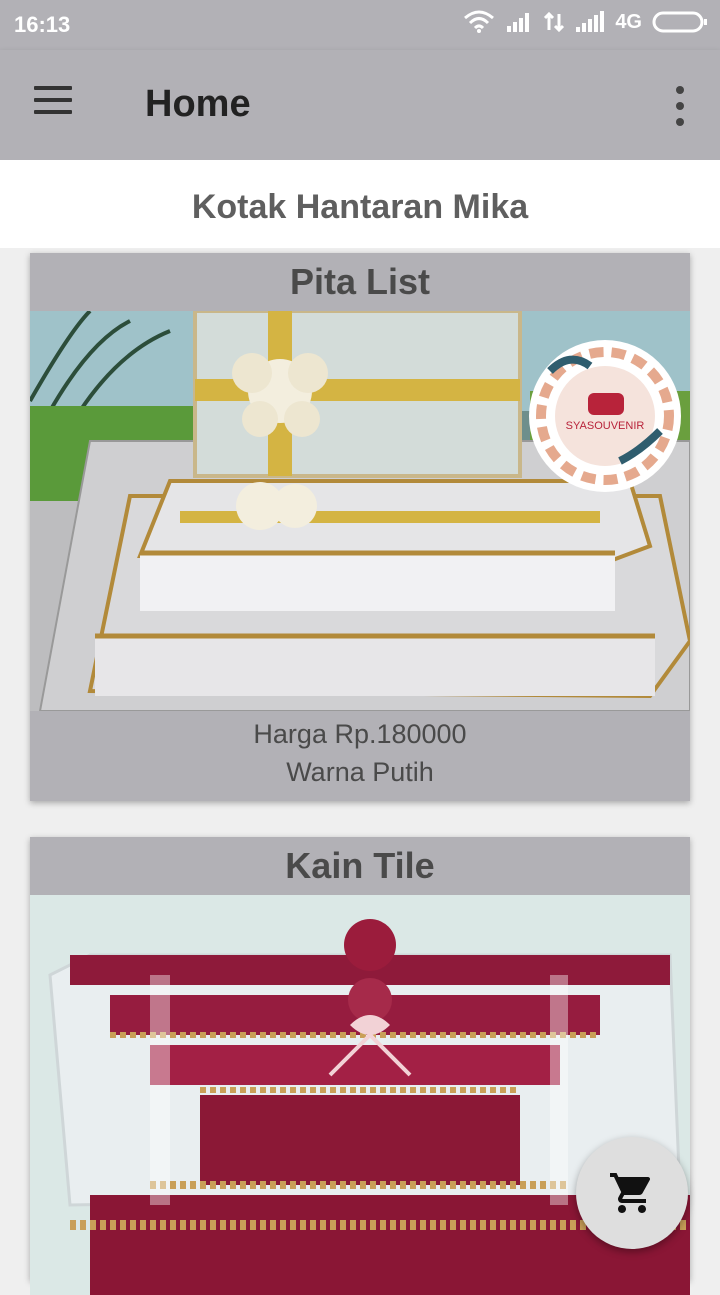 This screenshot has width=720, height=1295. What do you see at coordinates (479, 21) in the screenshot?
I see `wifi-icon` at bounding box center [479, 21].